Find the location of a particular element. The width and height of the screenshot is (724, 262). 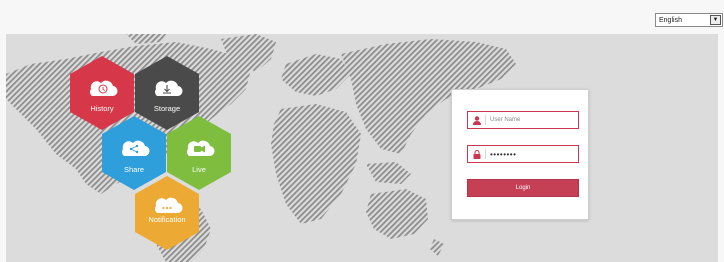

notification-label: Notification is located at coordinates (166, 219).